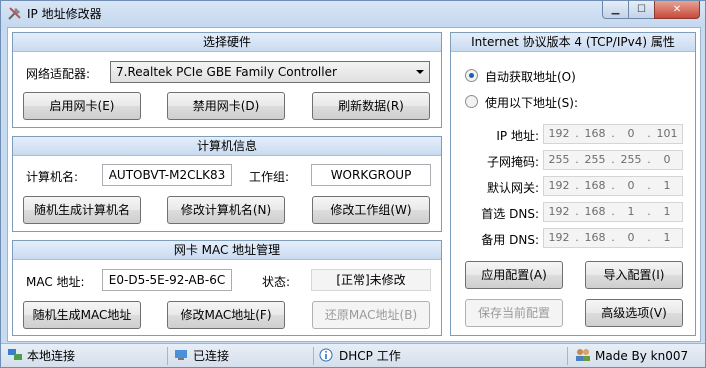 Image resolution: width=706 pixels, height=368 pixels. I want to click on radio-manual-address: 使用以下地址(S):, so click(565, 102).